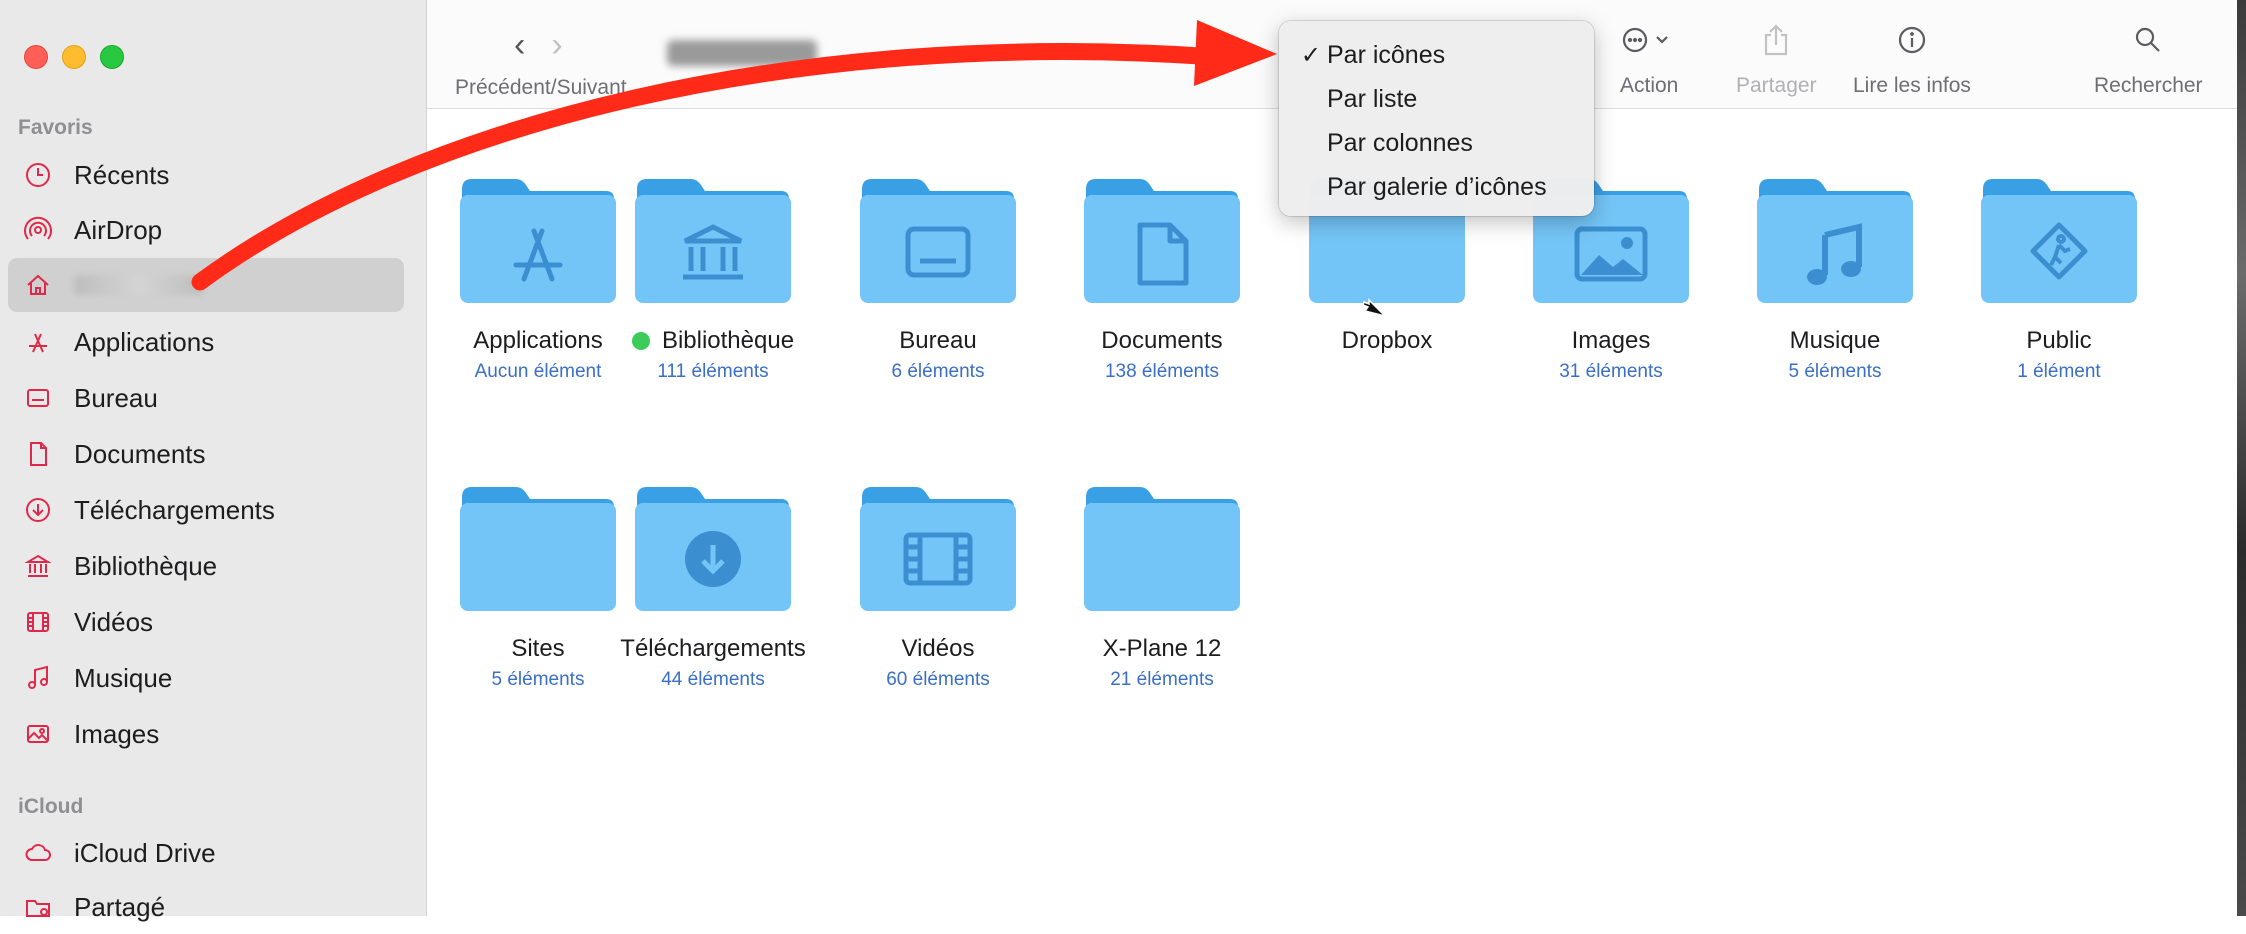  I want to click on sidebar-item-library: Bibliothèque, so click(206, 566).